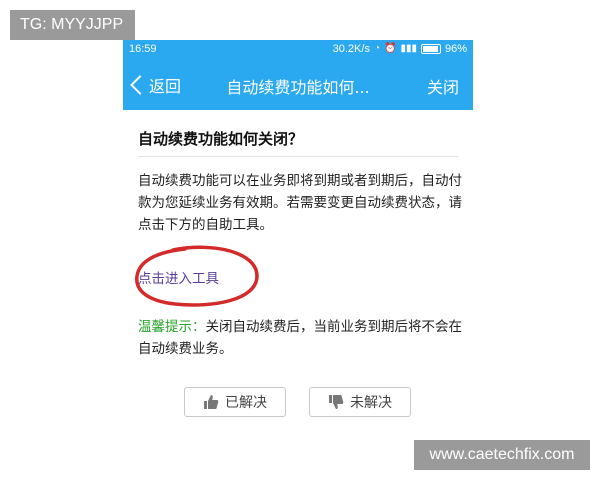  I want to click on unsolved-button: 未解决, so click(360, 402).